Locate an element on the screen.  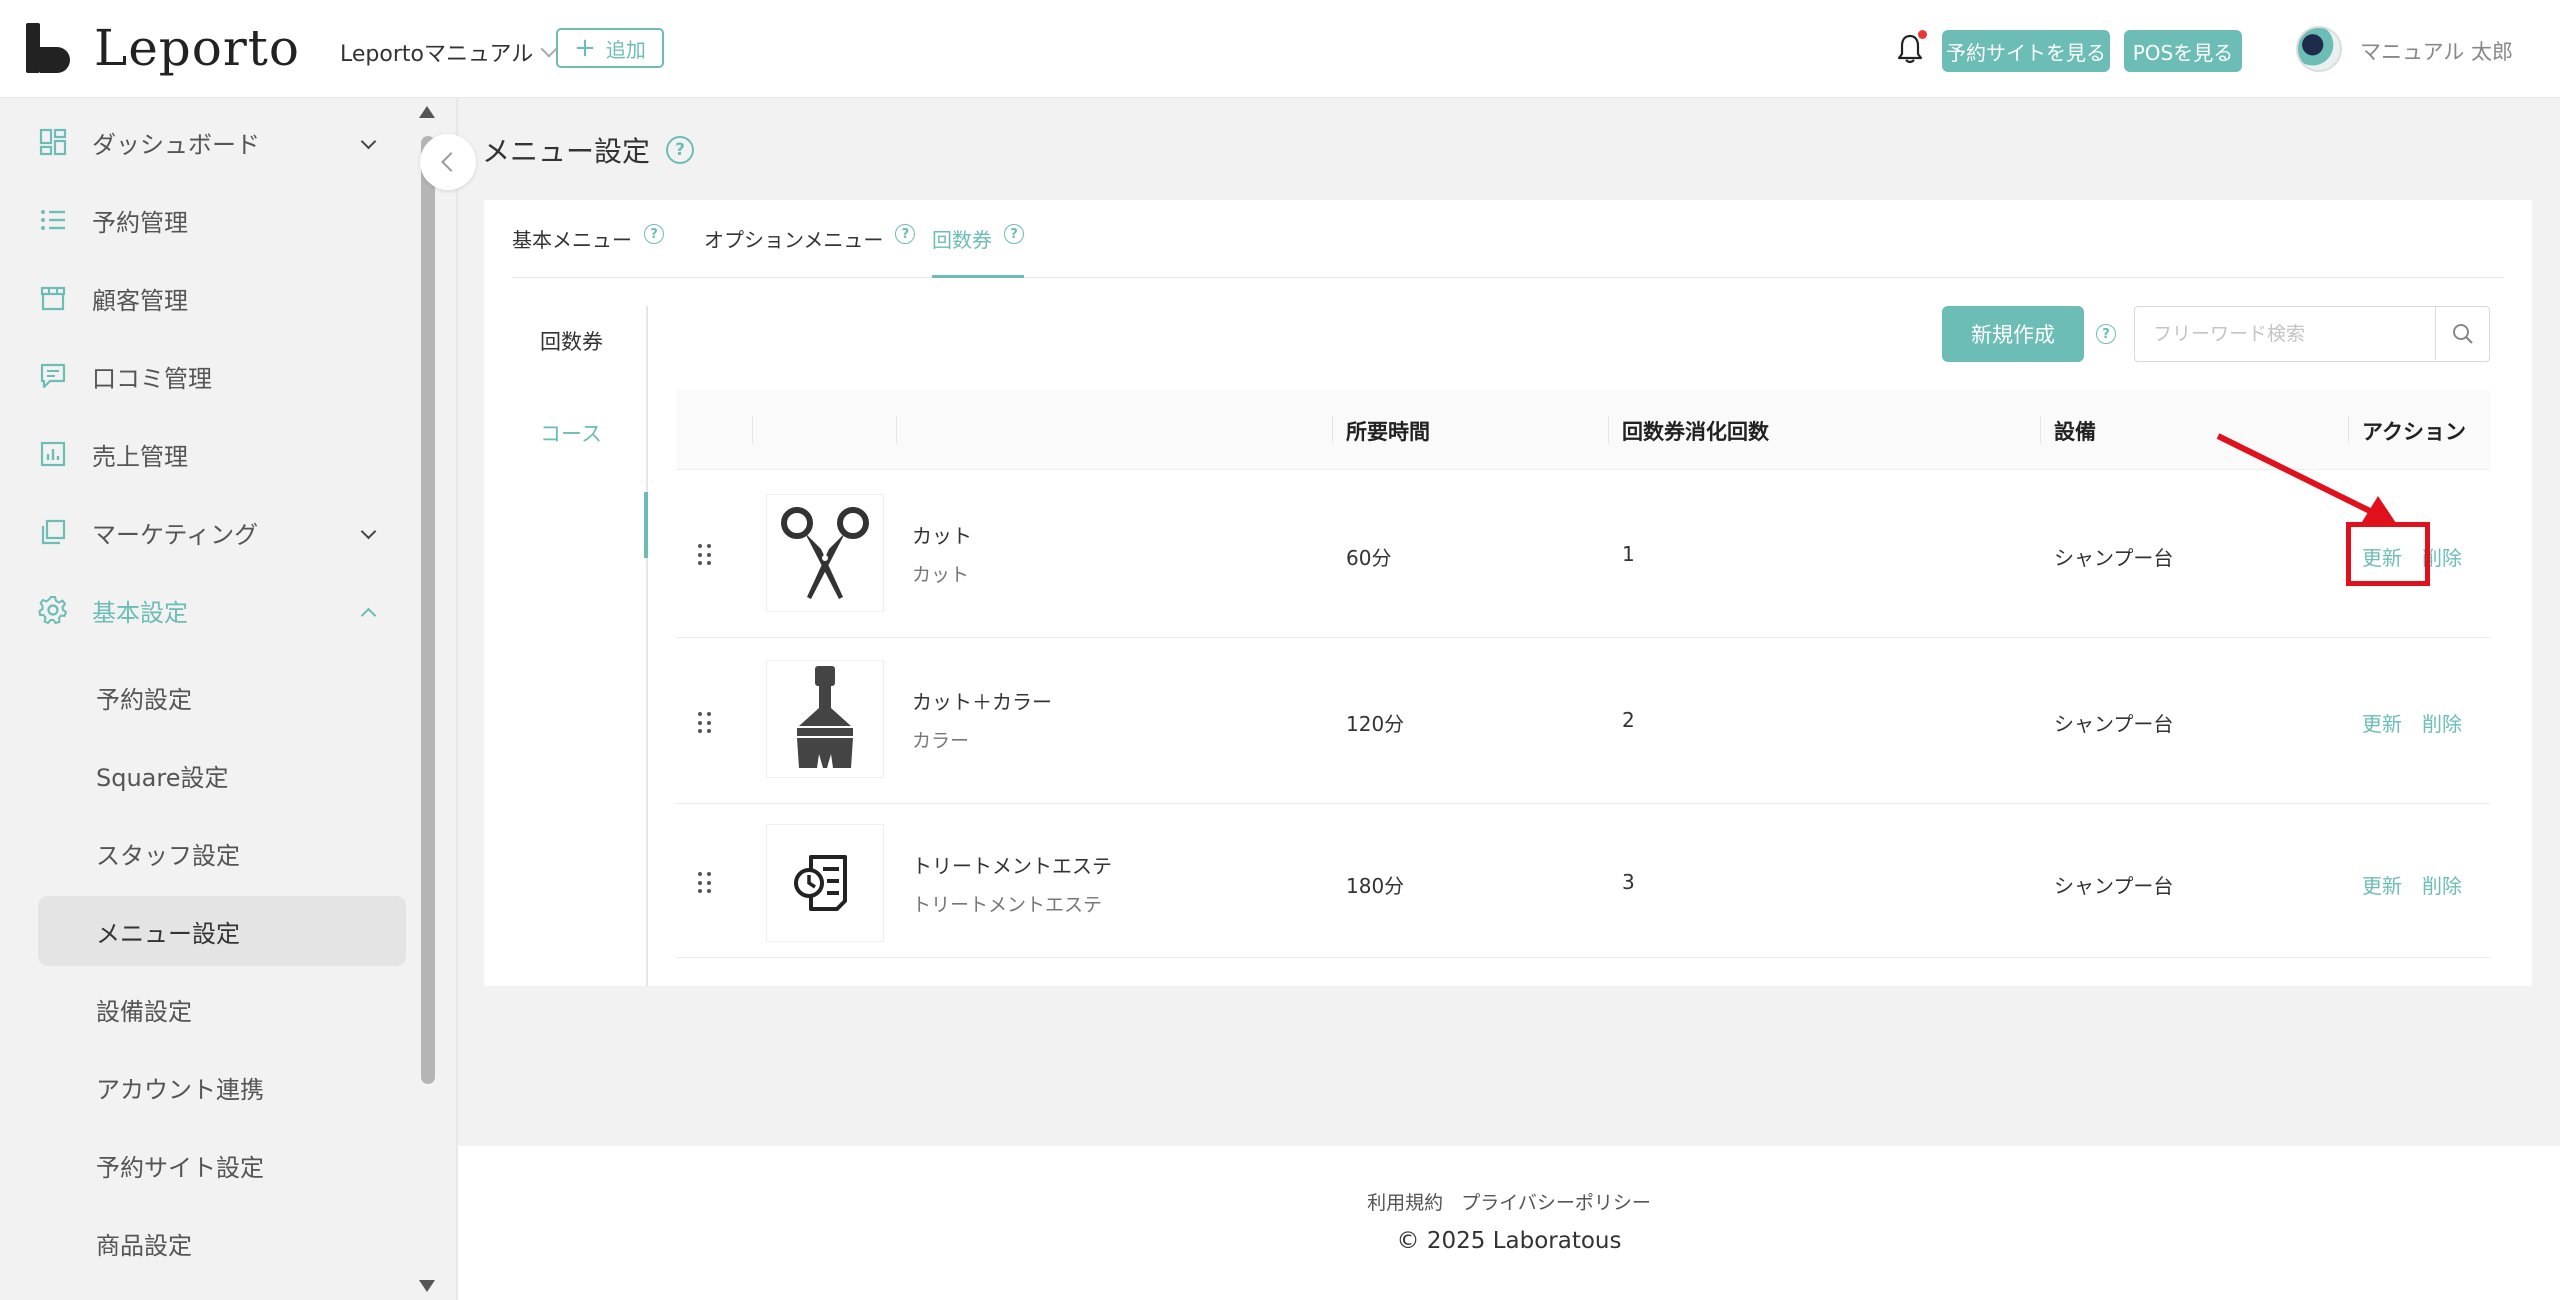
sub-item-product-settings: 商品設定 is located at coordinates (222, 1243).